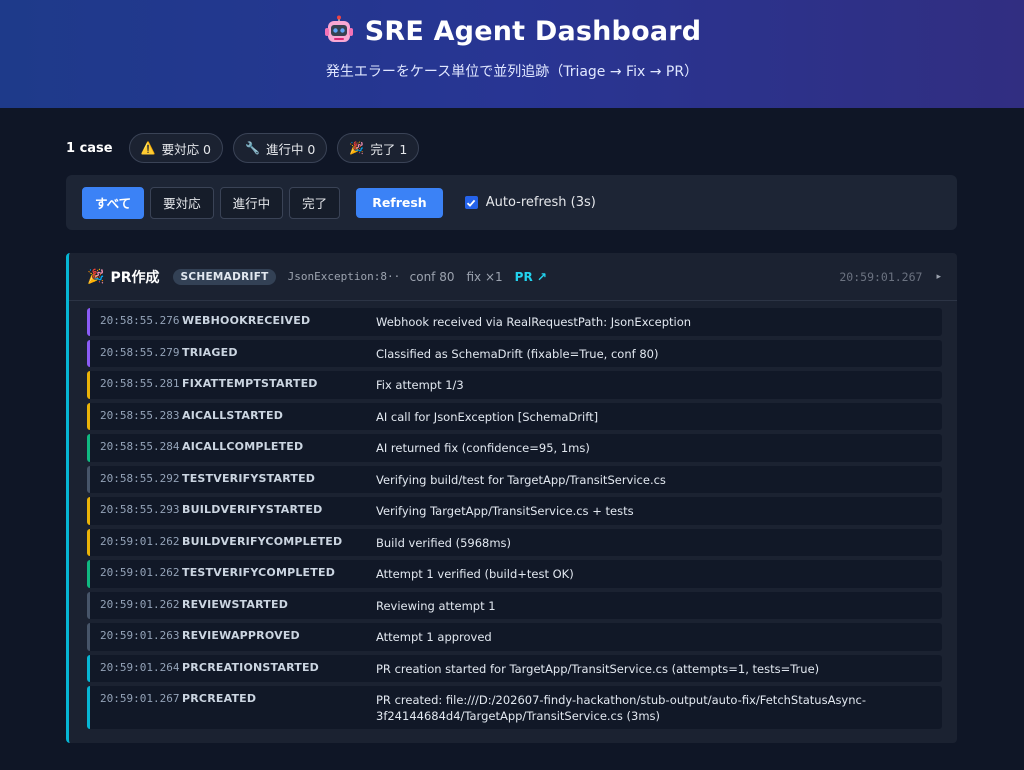 This screenshot has height=770, width=1024. Describe the element at coordinates (243, 446) in the screenshot. I see `event-type: AICALLCOMPLETED` at that location.